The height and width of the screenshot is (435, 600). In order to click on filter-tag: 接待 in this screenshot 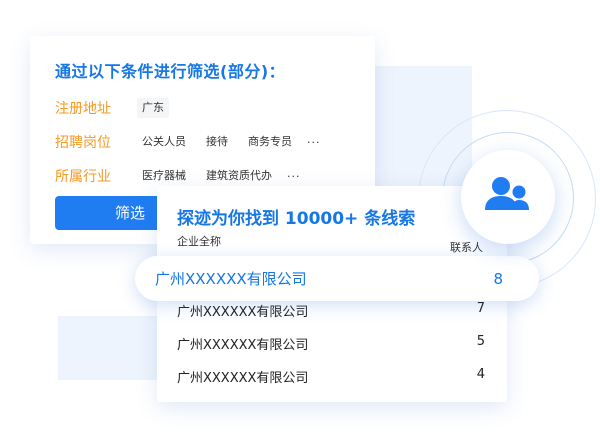, I will do `click(217, 142)`.